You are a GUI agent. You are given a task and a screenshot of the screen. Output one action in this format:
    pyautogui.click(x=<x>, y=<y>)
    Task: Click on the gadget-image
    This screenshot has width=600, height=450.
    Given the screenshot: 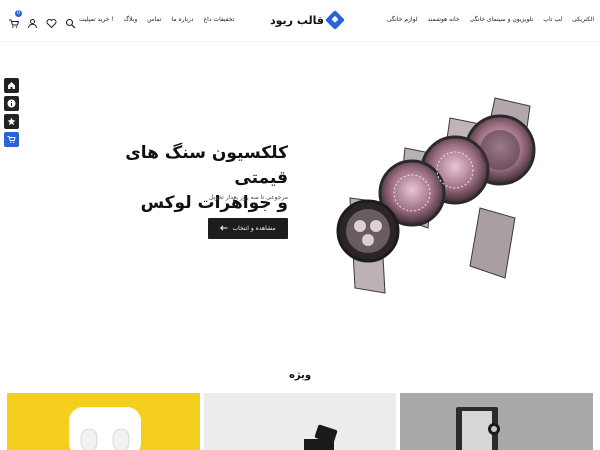 What is the action you would take?
    pyautogui.click(x=320, y=437)
    